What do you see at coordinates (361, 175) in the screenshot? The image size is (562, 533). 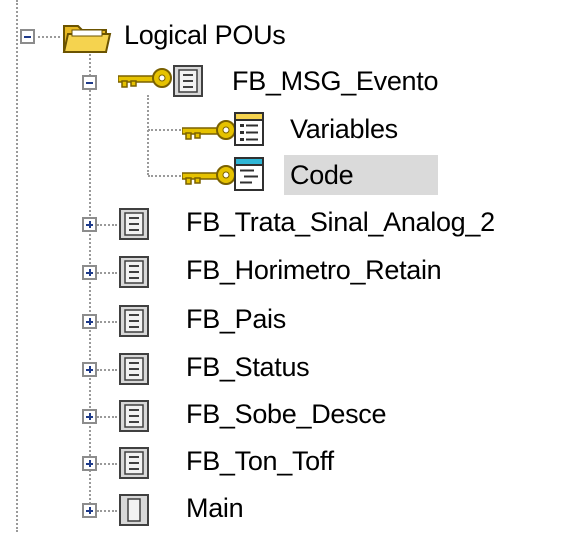 I see `tree-node-label-selected: Code` at bounding box center [361, 175].